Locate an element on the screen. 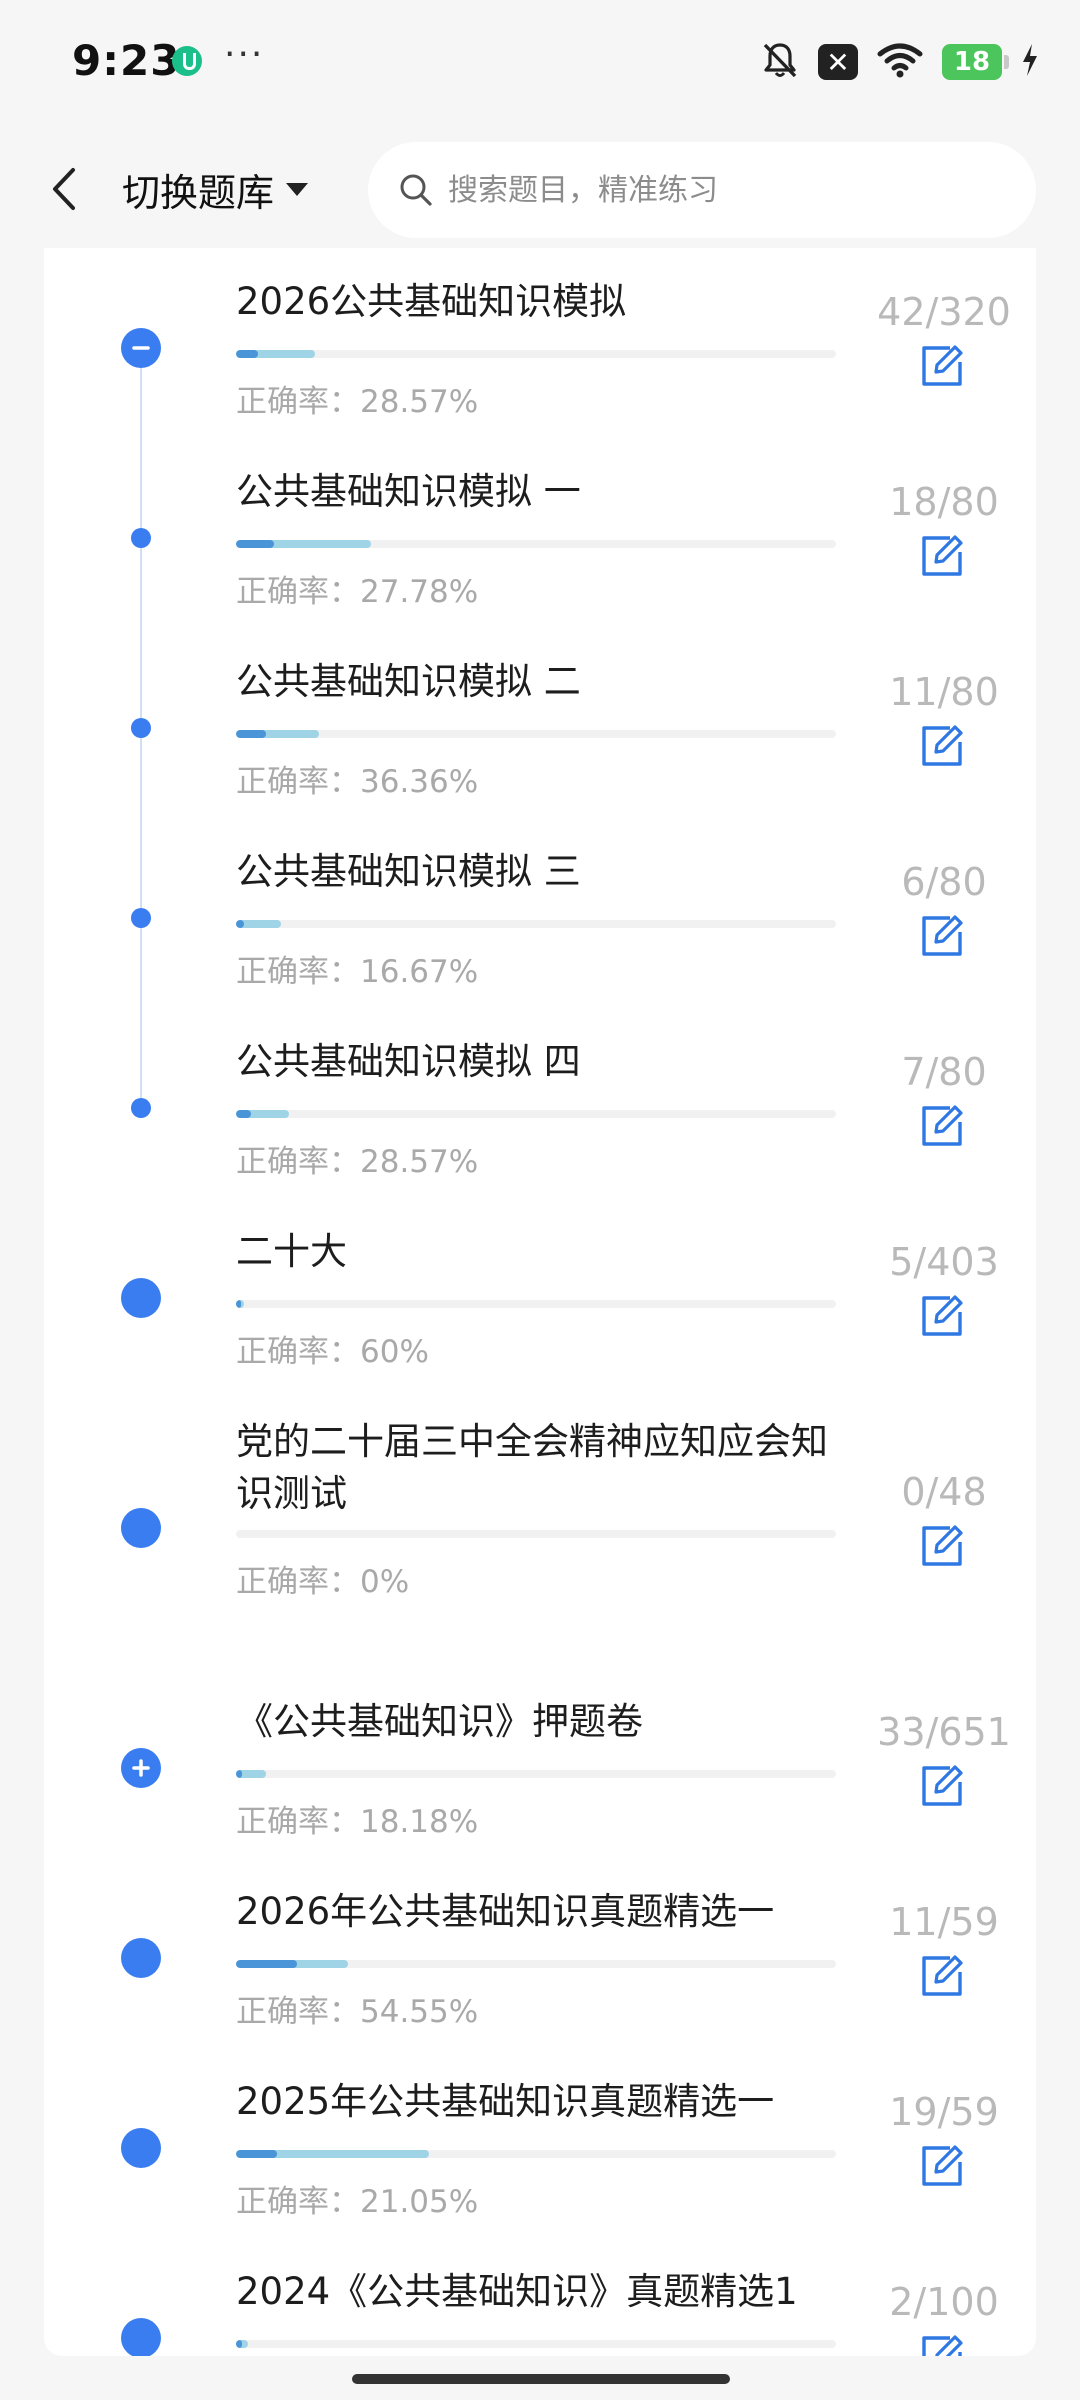 The width and height of the screenshot is (1080, 2400). list-item: 2026公共基础知识模拟 正确率：28.57% 42/320 is located at coordinates (540, 343).